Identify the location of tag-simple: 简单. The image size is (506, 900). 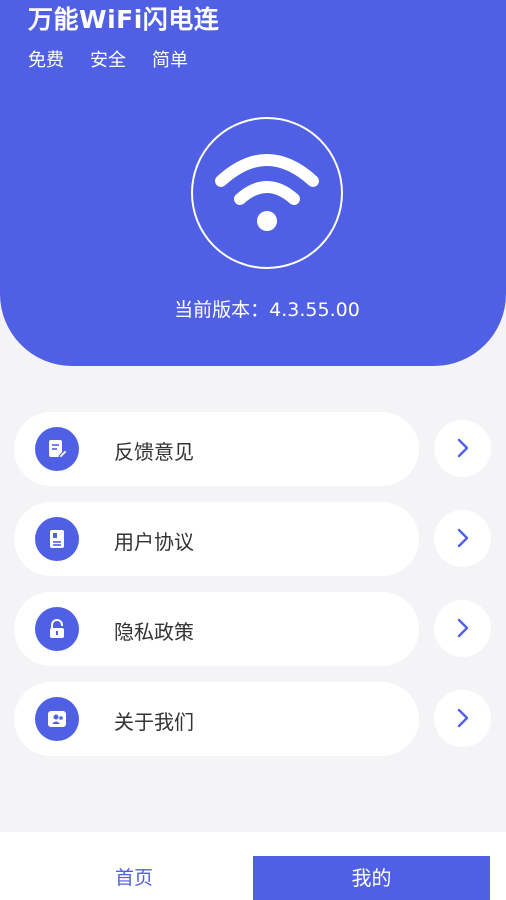
(170, 60).